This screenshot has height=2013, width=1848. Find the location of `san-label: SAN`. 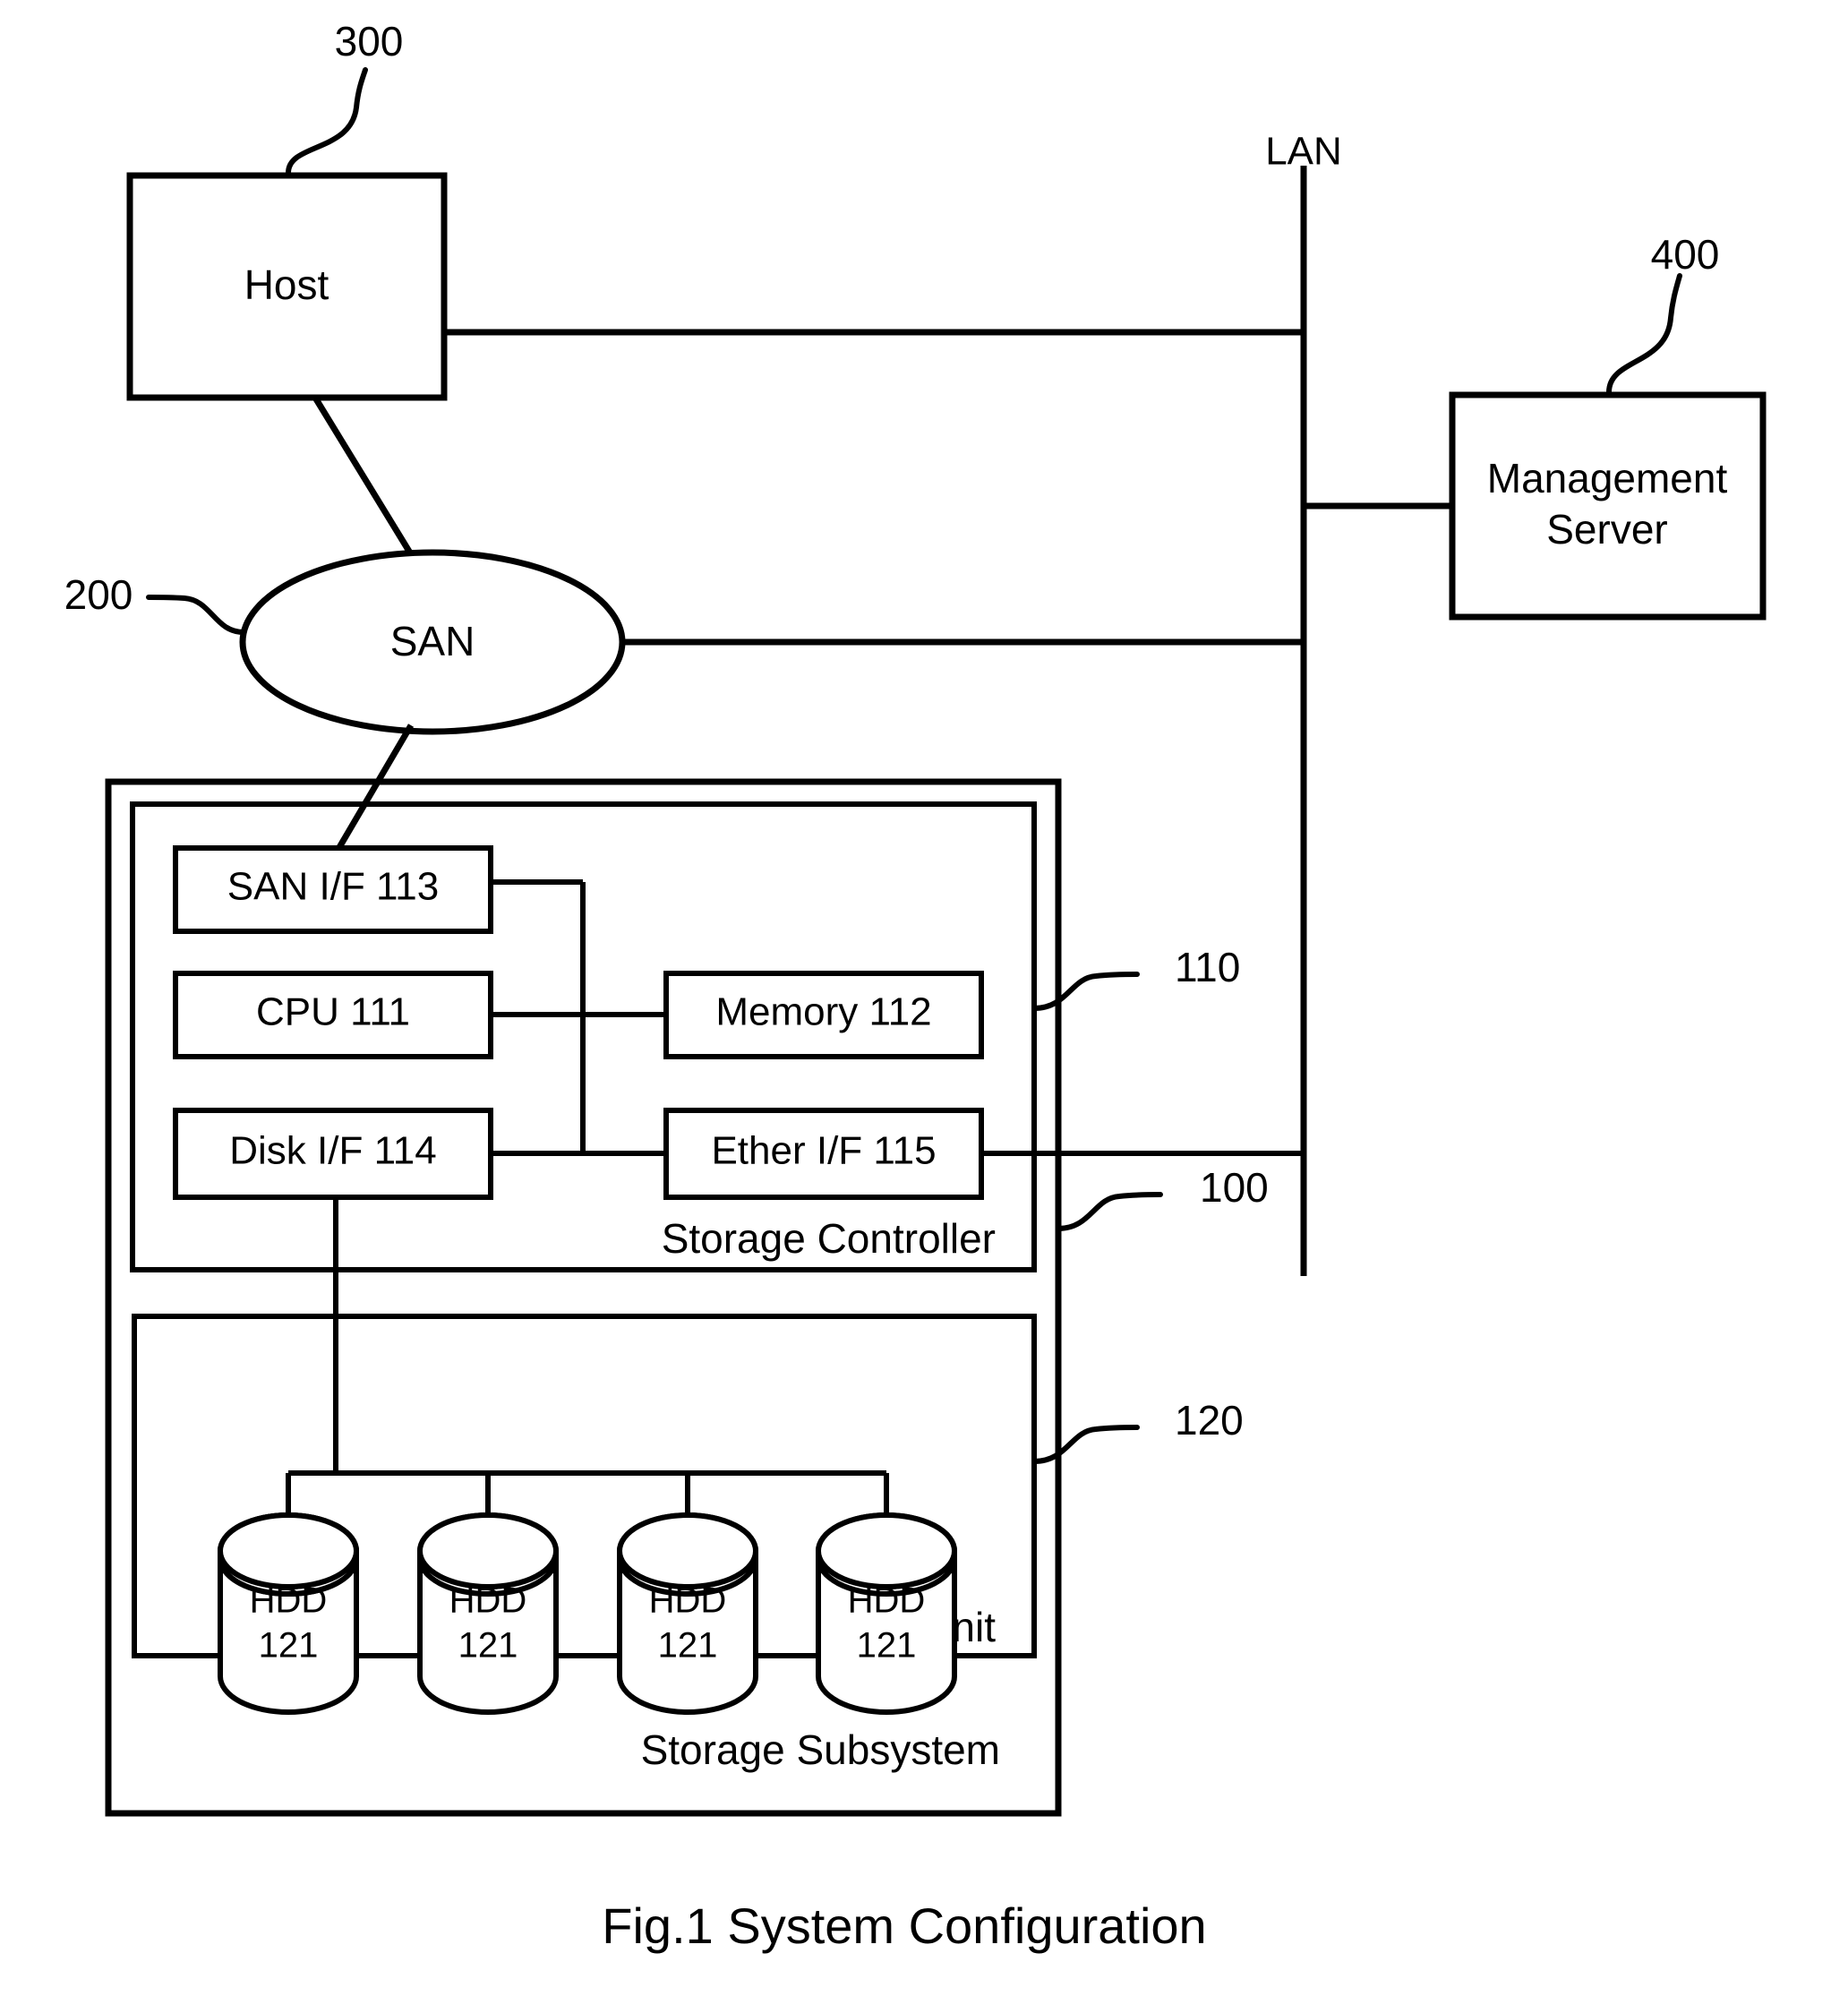

san-label: SAN is located at coordinates (432, 641).